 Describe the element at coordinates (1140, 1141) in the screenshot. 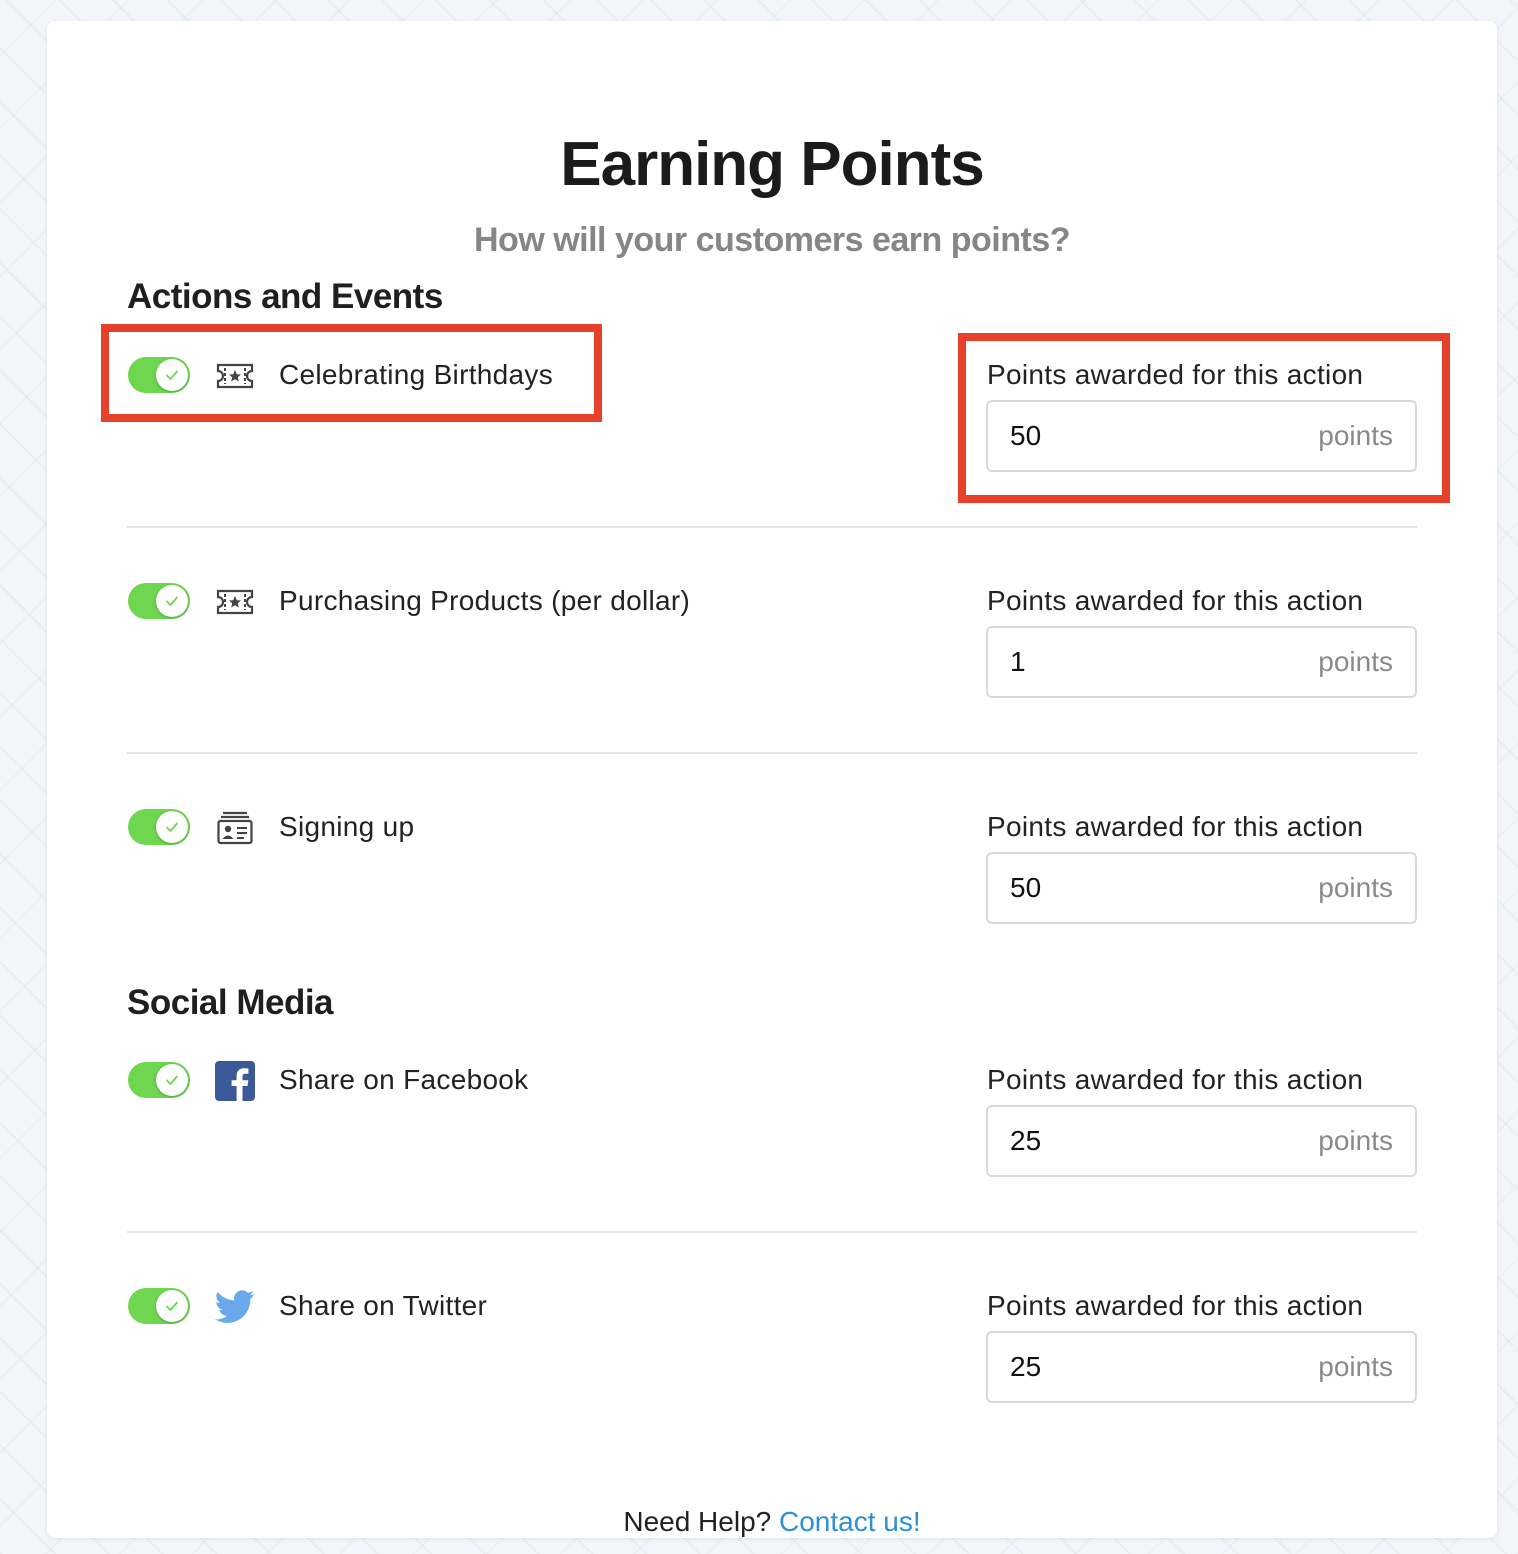

I see `points-input-share-facebook` at that location.